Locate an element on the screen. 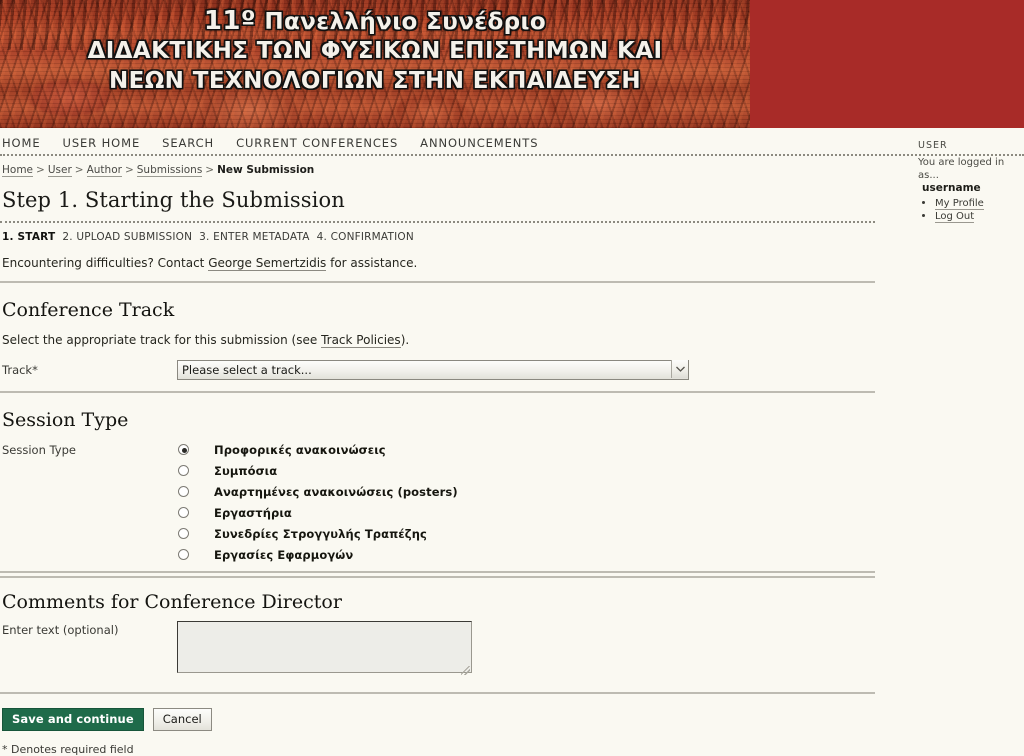  nav-link-current-conferences: CURRENT CONFERENCES is located at coordinates (317, 143).